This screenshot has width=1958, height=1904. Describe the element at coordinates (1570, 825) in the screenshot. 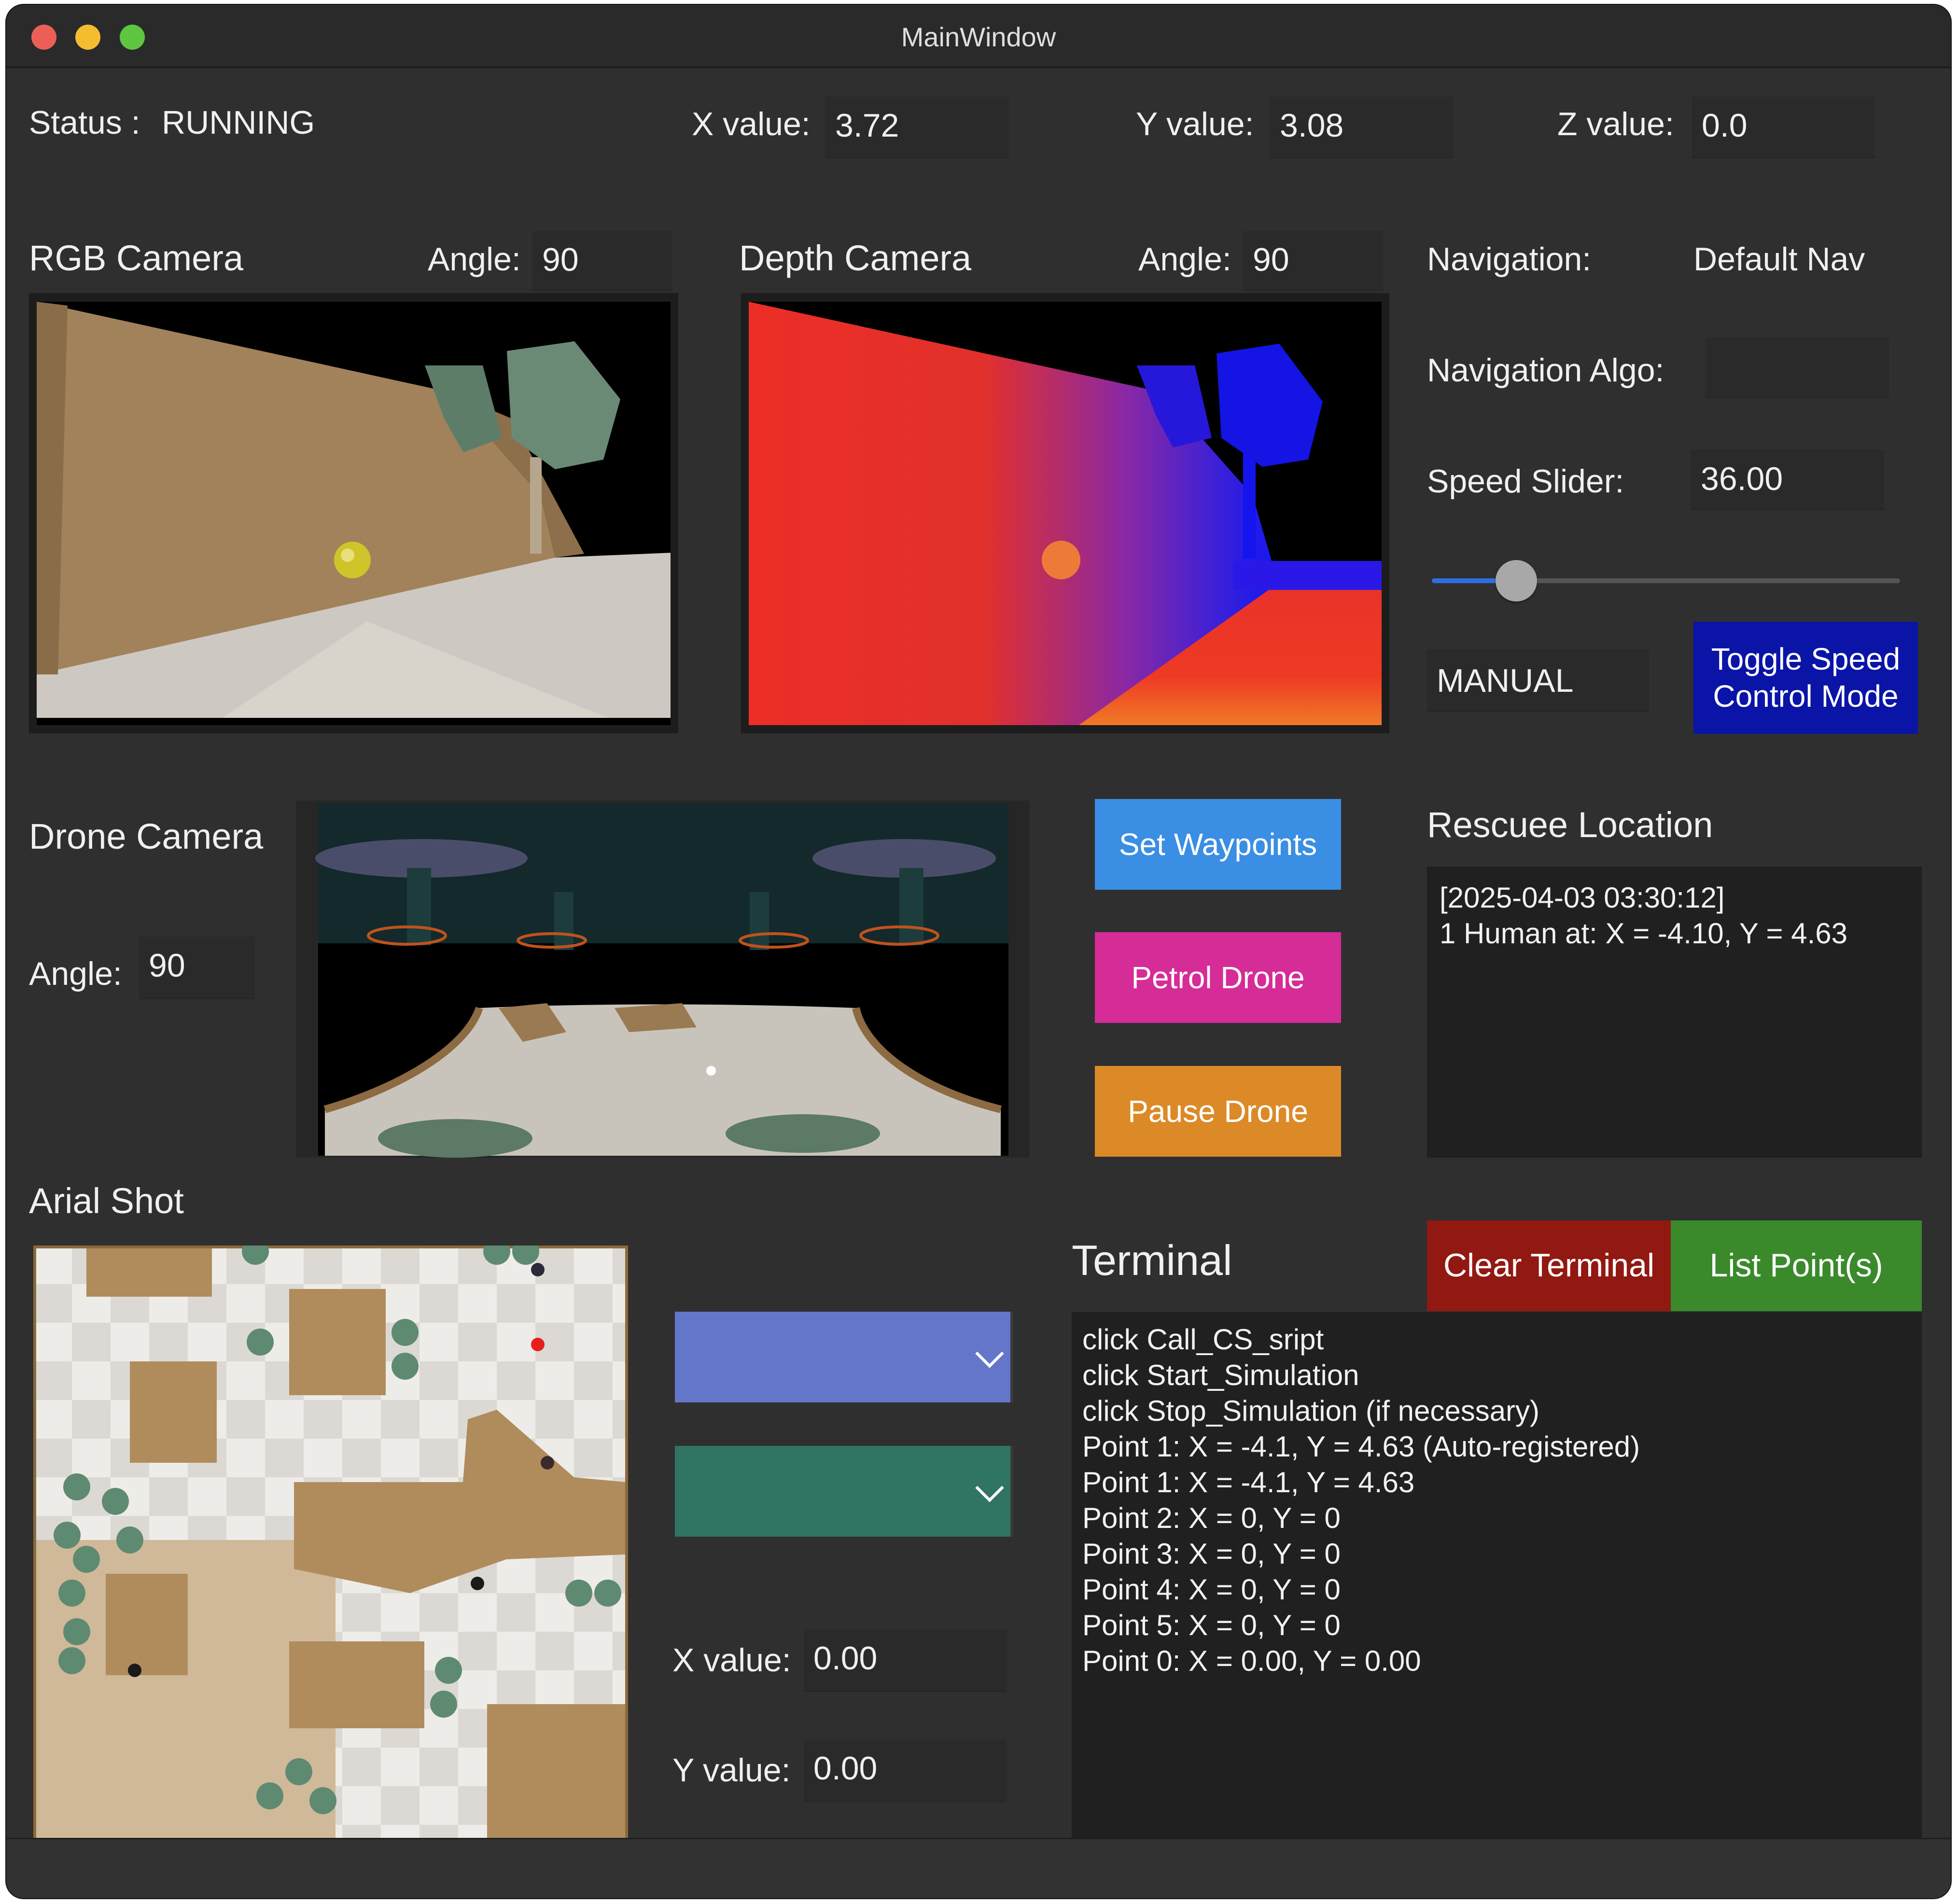

I see `rescuee-location-title: Rescuee Location` at that location.